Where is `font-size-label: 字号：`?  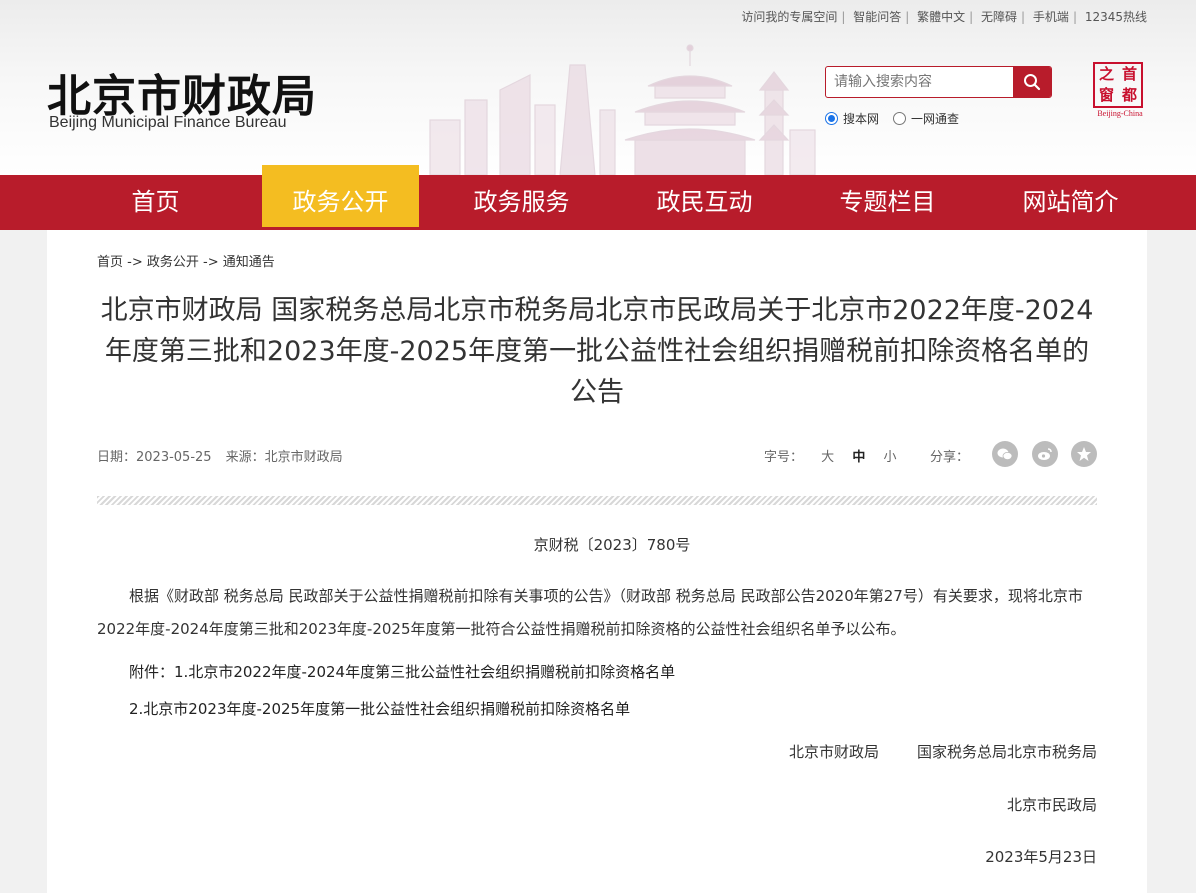
font-size-label: 字号： is located at coordinates (784, 457).